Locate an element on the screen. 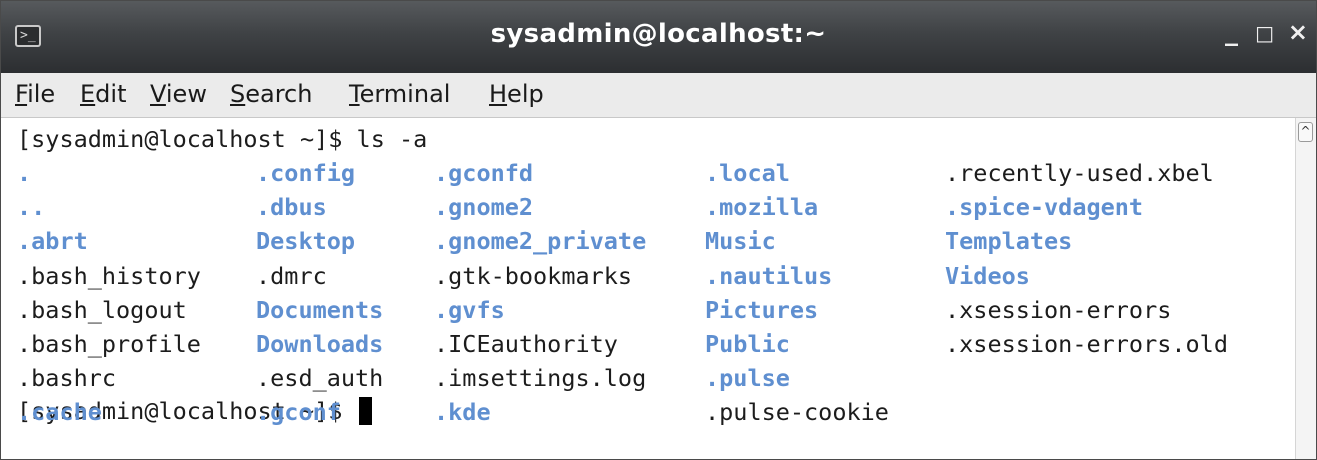 This screenshot has width=1317, height=460. file-entry: .xsession-errors.old is located at coordinates (1086, 344).